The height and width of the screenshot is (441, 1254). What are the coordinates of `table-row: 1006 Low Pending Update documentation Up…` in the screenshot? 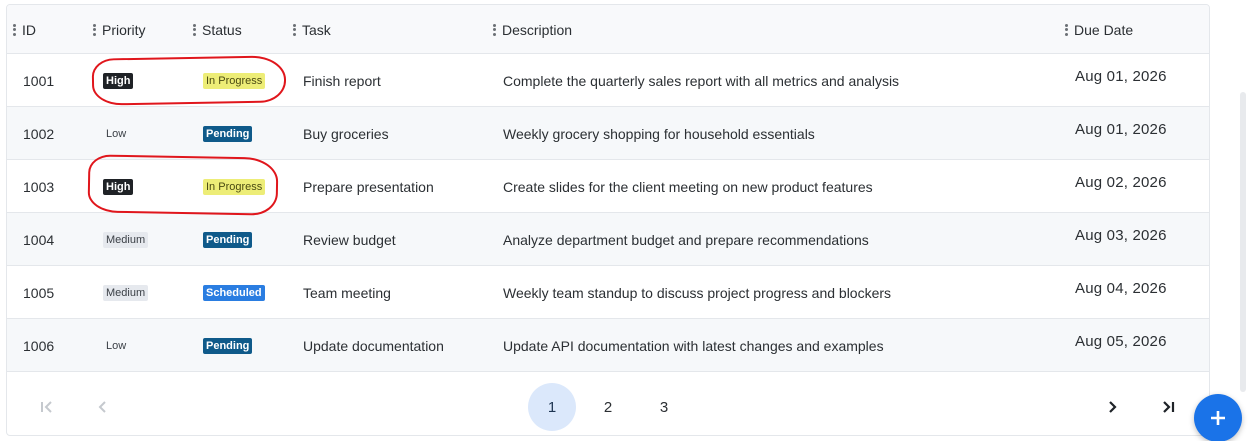 It's located at (608, 345).